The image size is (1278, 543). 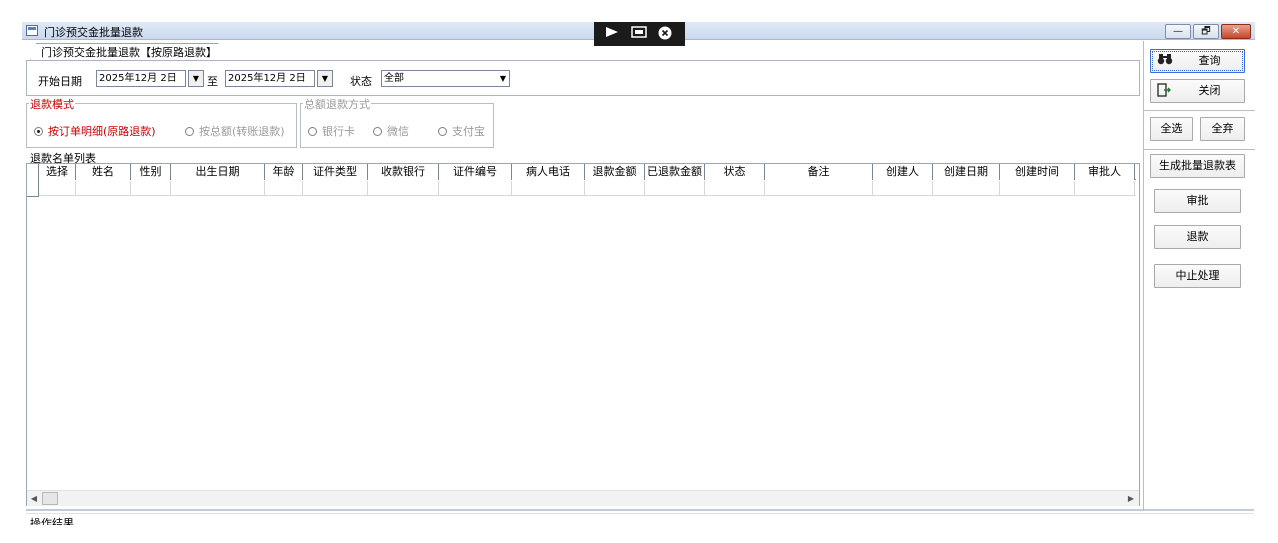 What do you see at coordinates (394, 78) in the screenshot?
I see `status-select-value: 全部` at bounding box center [394, 78].